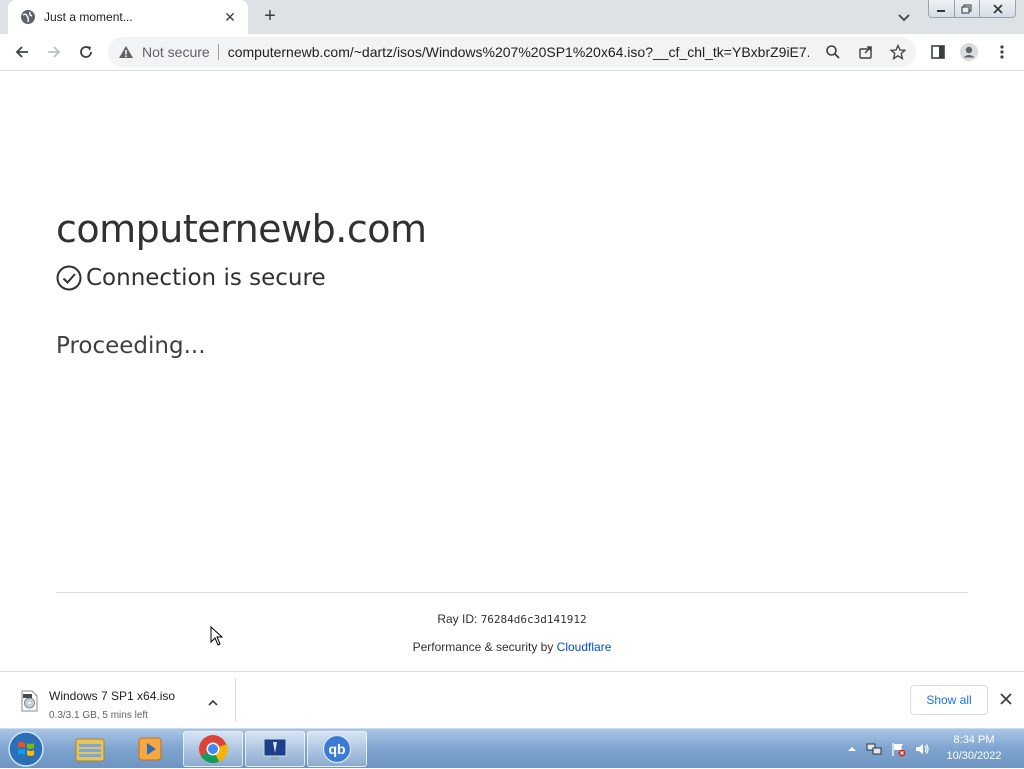 This screenshot has width=1024, height=769. I want to click on taskbar-qbittorrent: qb, so click(337, 749).